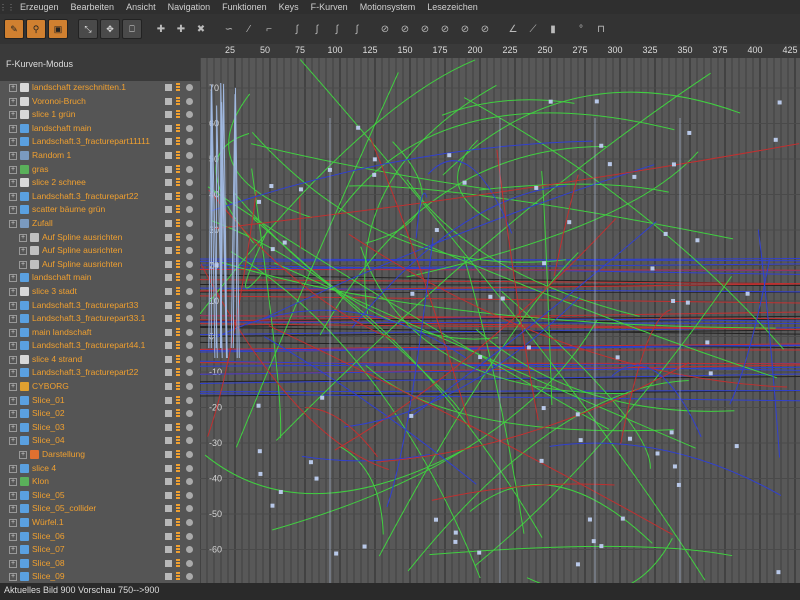 The image size is (800, 600). Describe the element at coordinates (357, 29) in the screenshot. I see `spline-hard-icon: ∫` at that location.